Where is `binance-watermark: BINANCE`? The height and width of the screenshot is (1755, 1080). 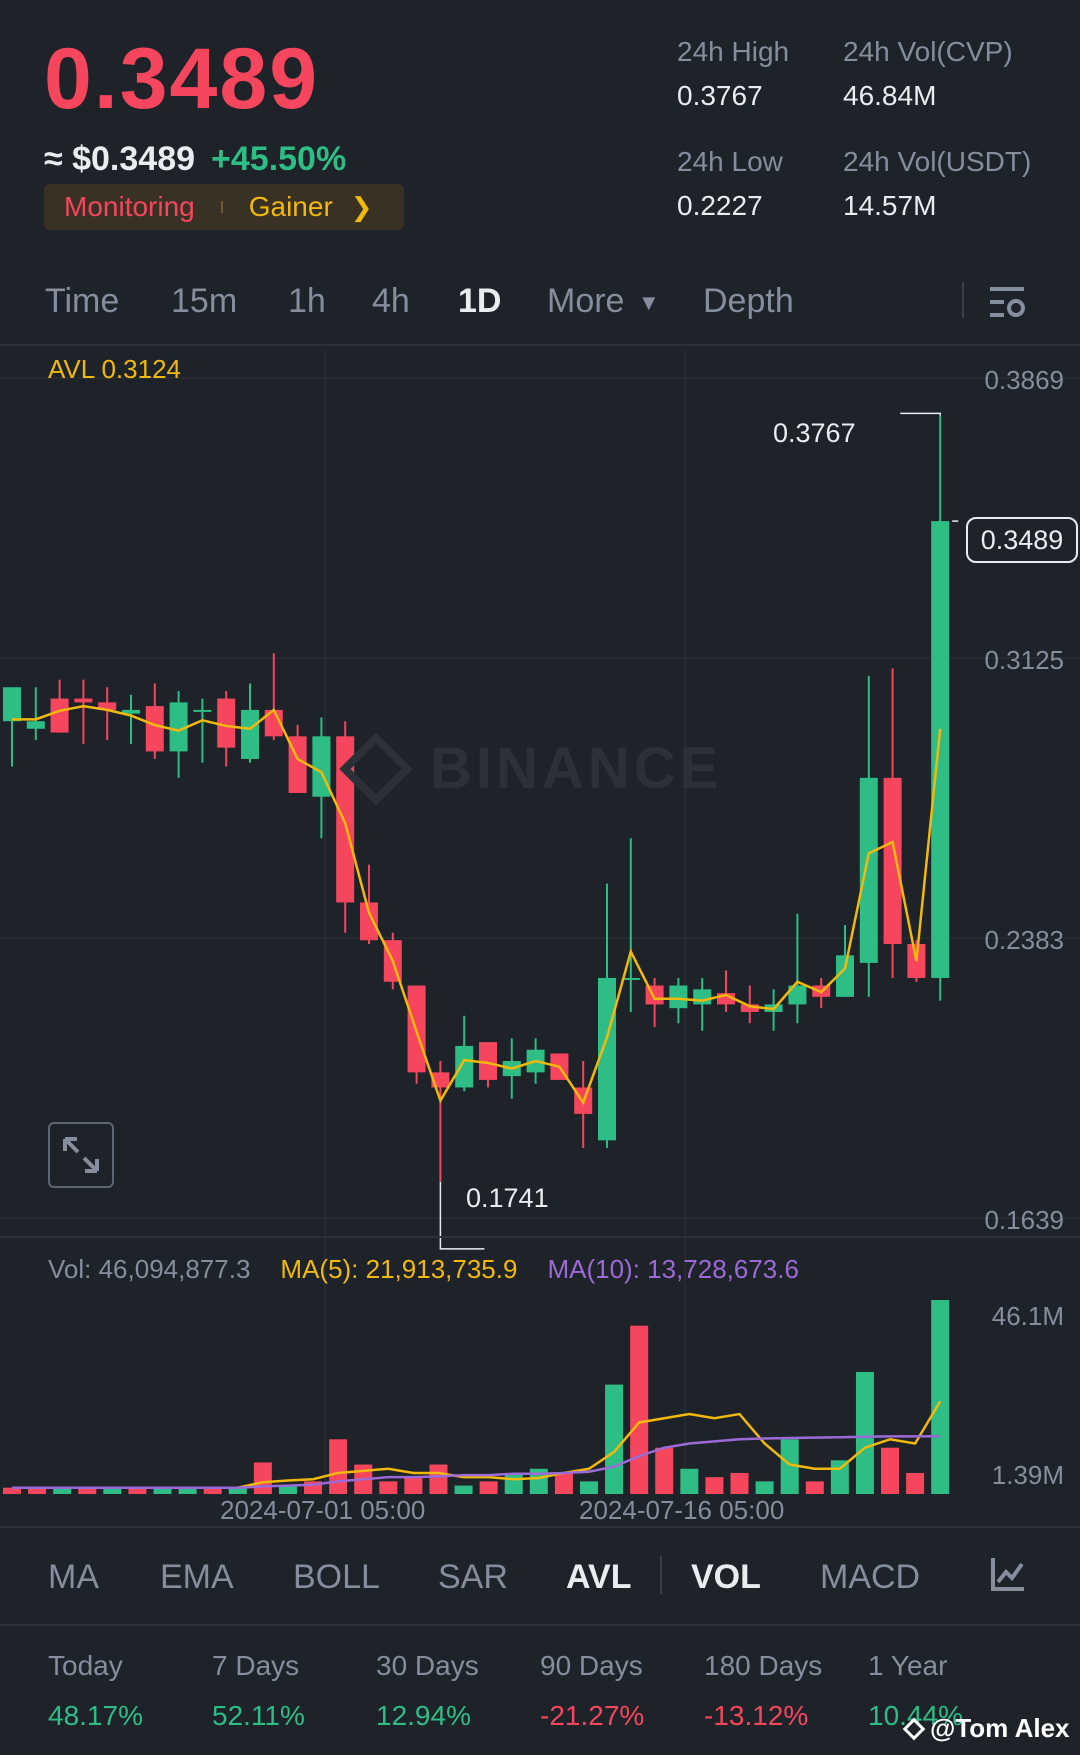
binance-watermark: BINANCE is located at coordinates (531, 768).